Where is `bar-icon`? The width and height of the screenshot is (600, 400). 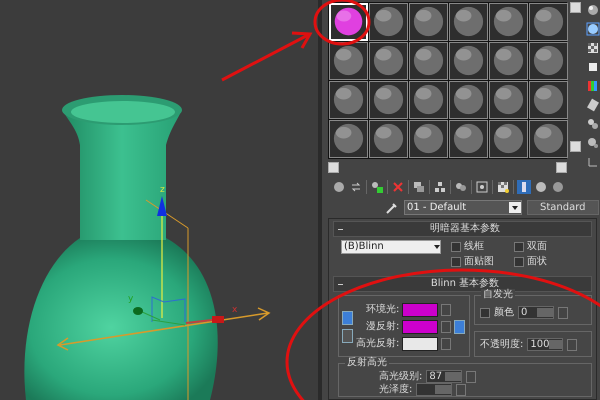
bar-icon is located at coordinates (524, 187).